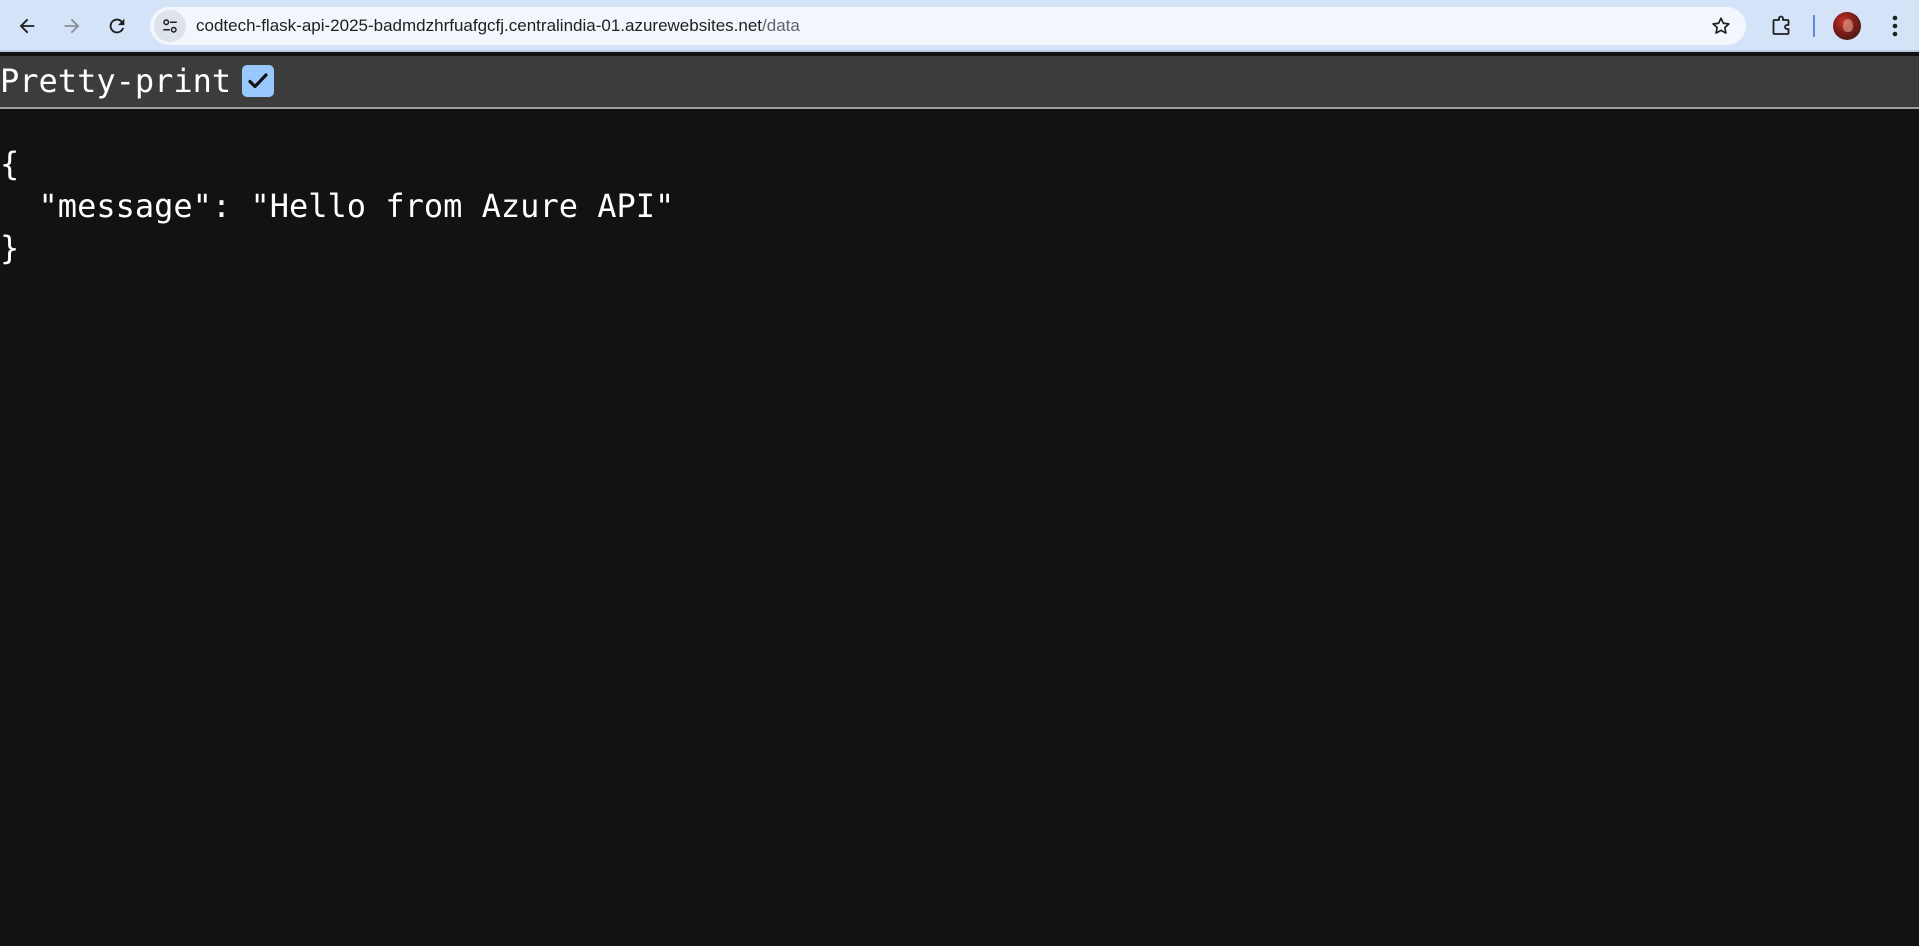 The height and width of the screenshot is (946, 1919). I want to click on puzzle-icon, so click(1781, 25).